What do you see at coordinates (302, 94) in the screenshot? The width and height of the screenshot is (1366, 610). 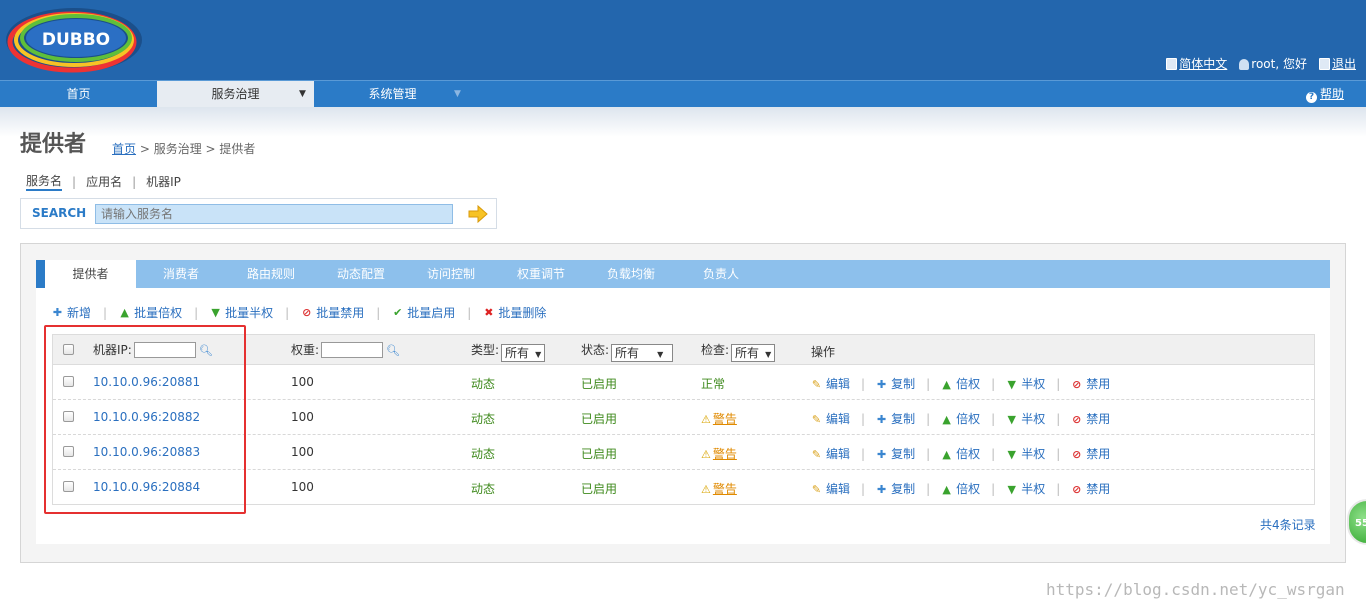 I see `dropdown-caret-icon: ▼` at bounding box center [302, 94].